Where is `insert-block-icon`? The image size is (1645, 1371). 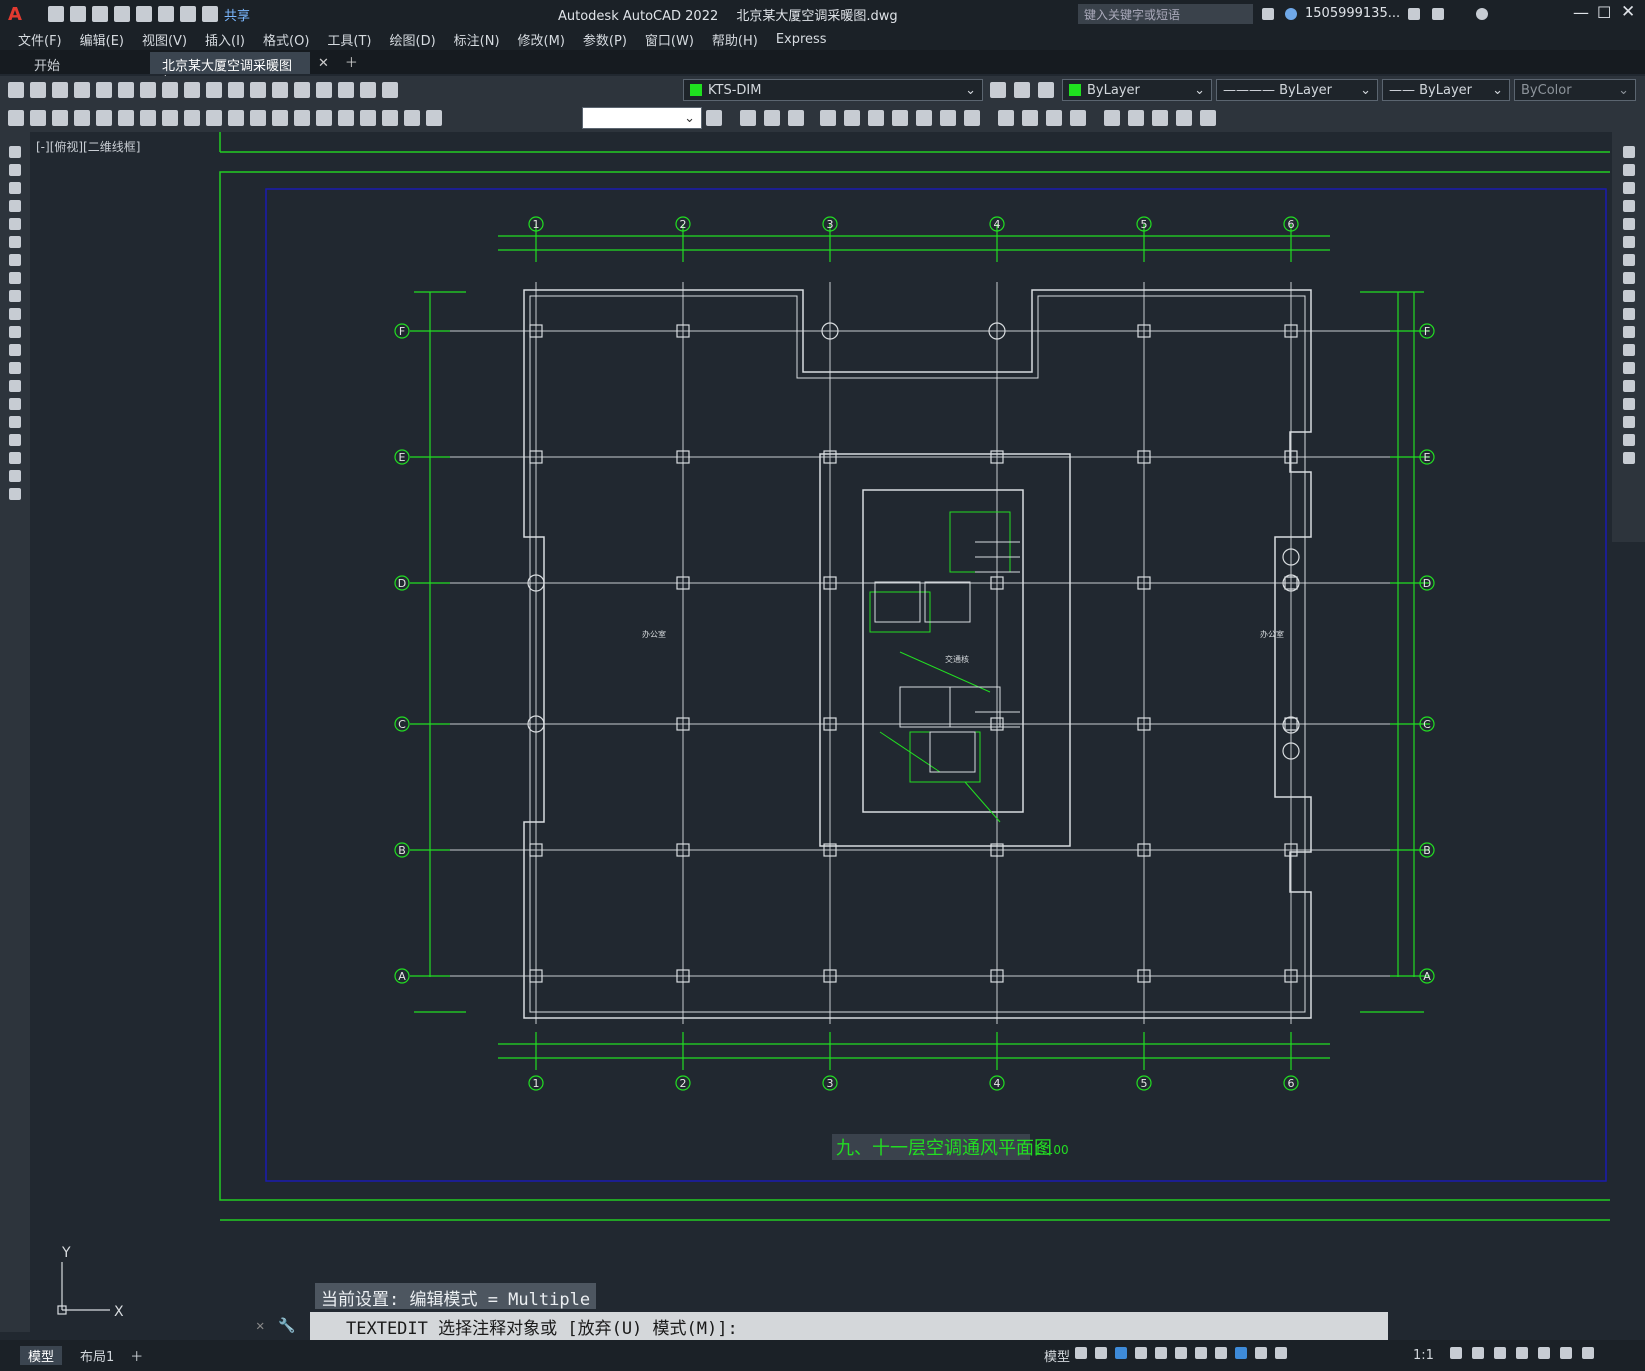
insert-block-icon is located at coordinates (15, 350).